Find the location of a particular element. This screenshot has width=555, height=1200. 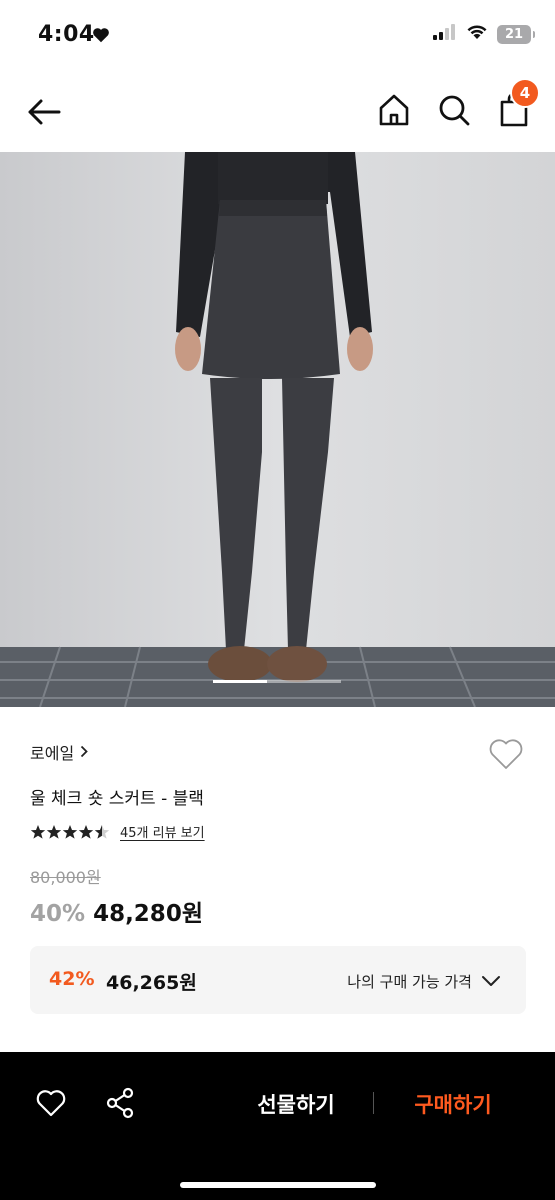

my-price: 46,265원 is located at coordinates (151, 983).